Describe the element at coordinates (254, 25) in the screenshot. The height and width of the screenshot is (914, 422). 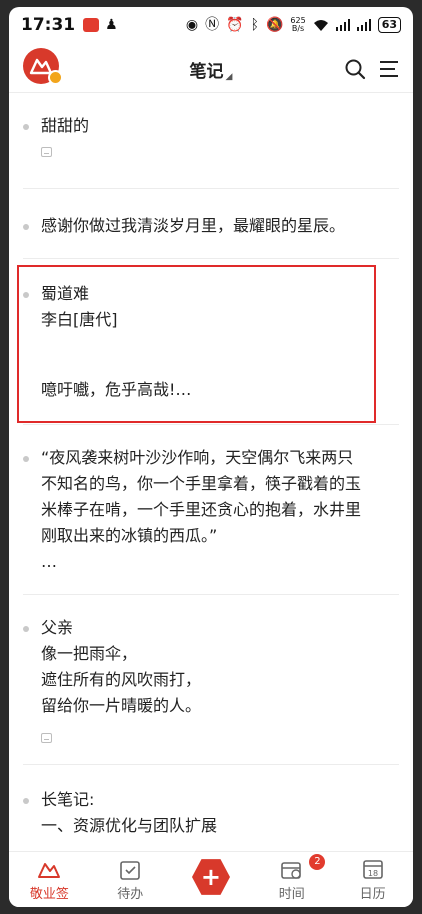
I see `bluetooth-icon: ᛒ` at that location.